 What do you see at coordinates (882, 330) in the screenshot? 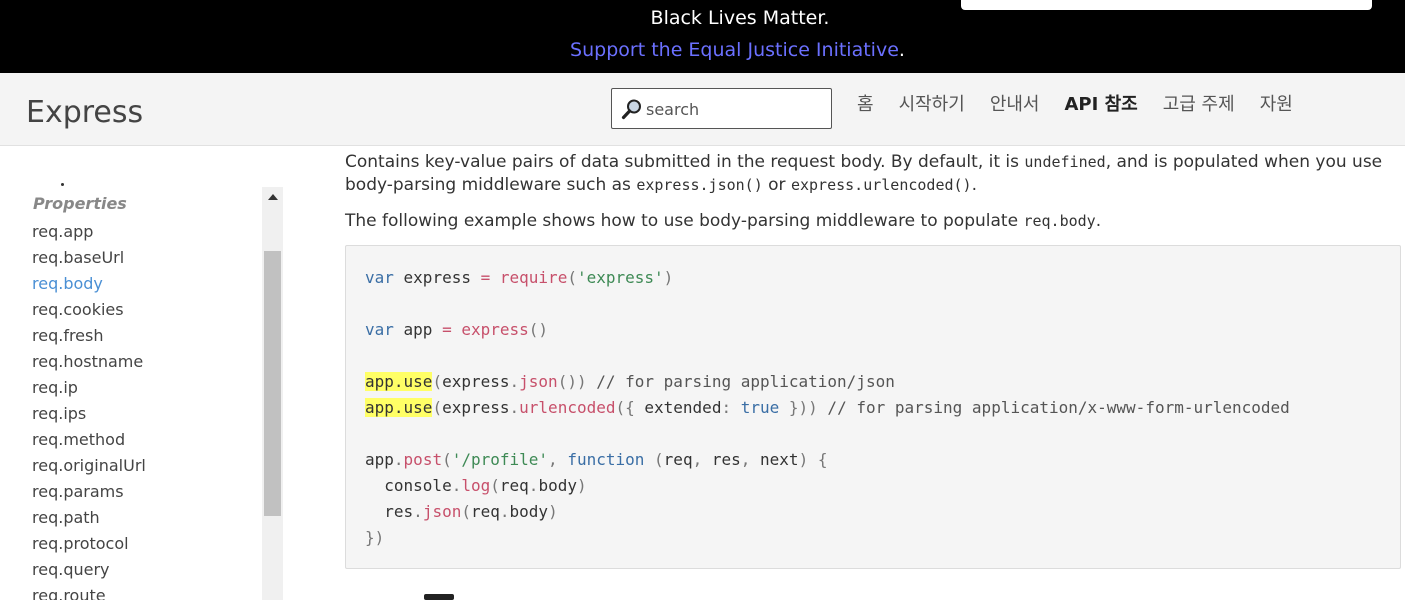
I see `code-line: var app = express()` at bounding box center [882, 330].